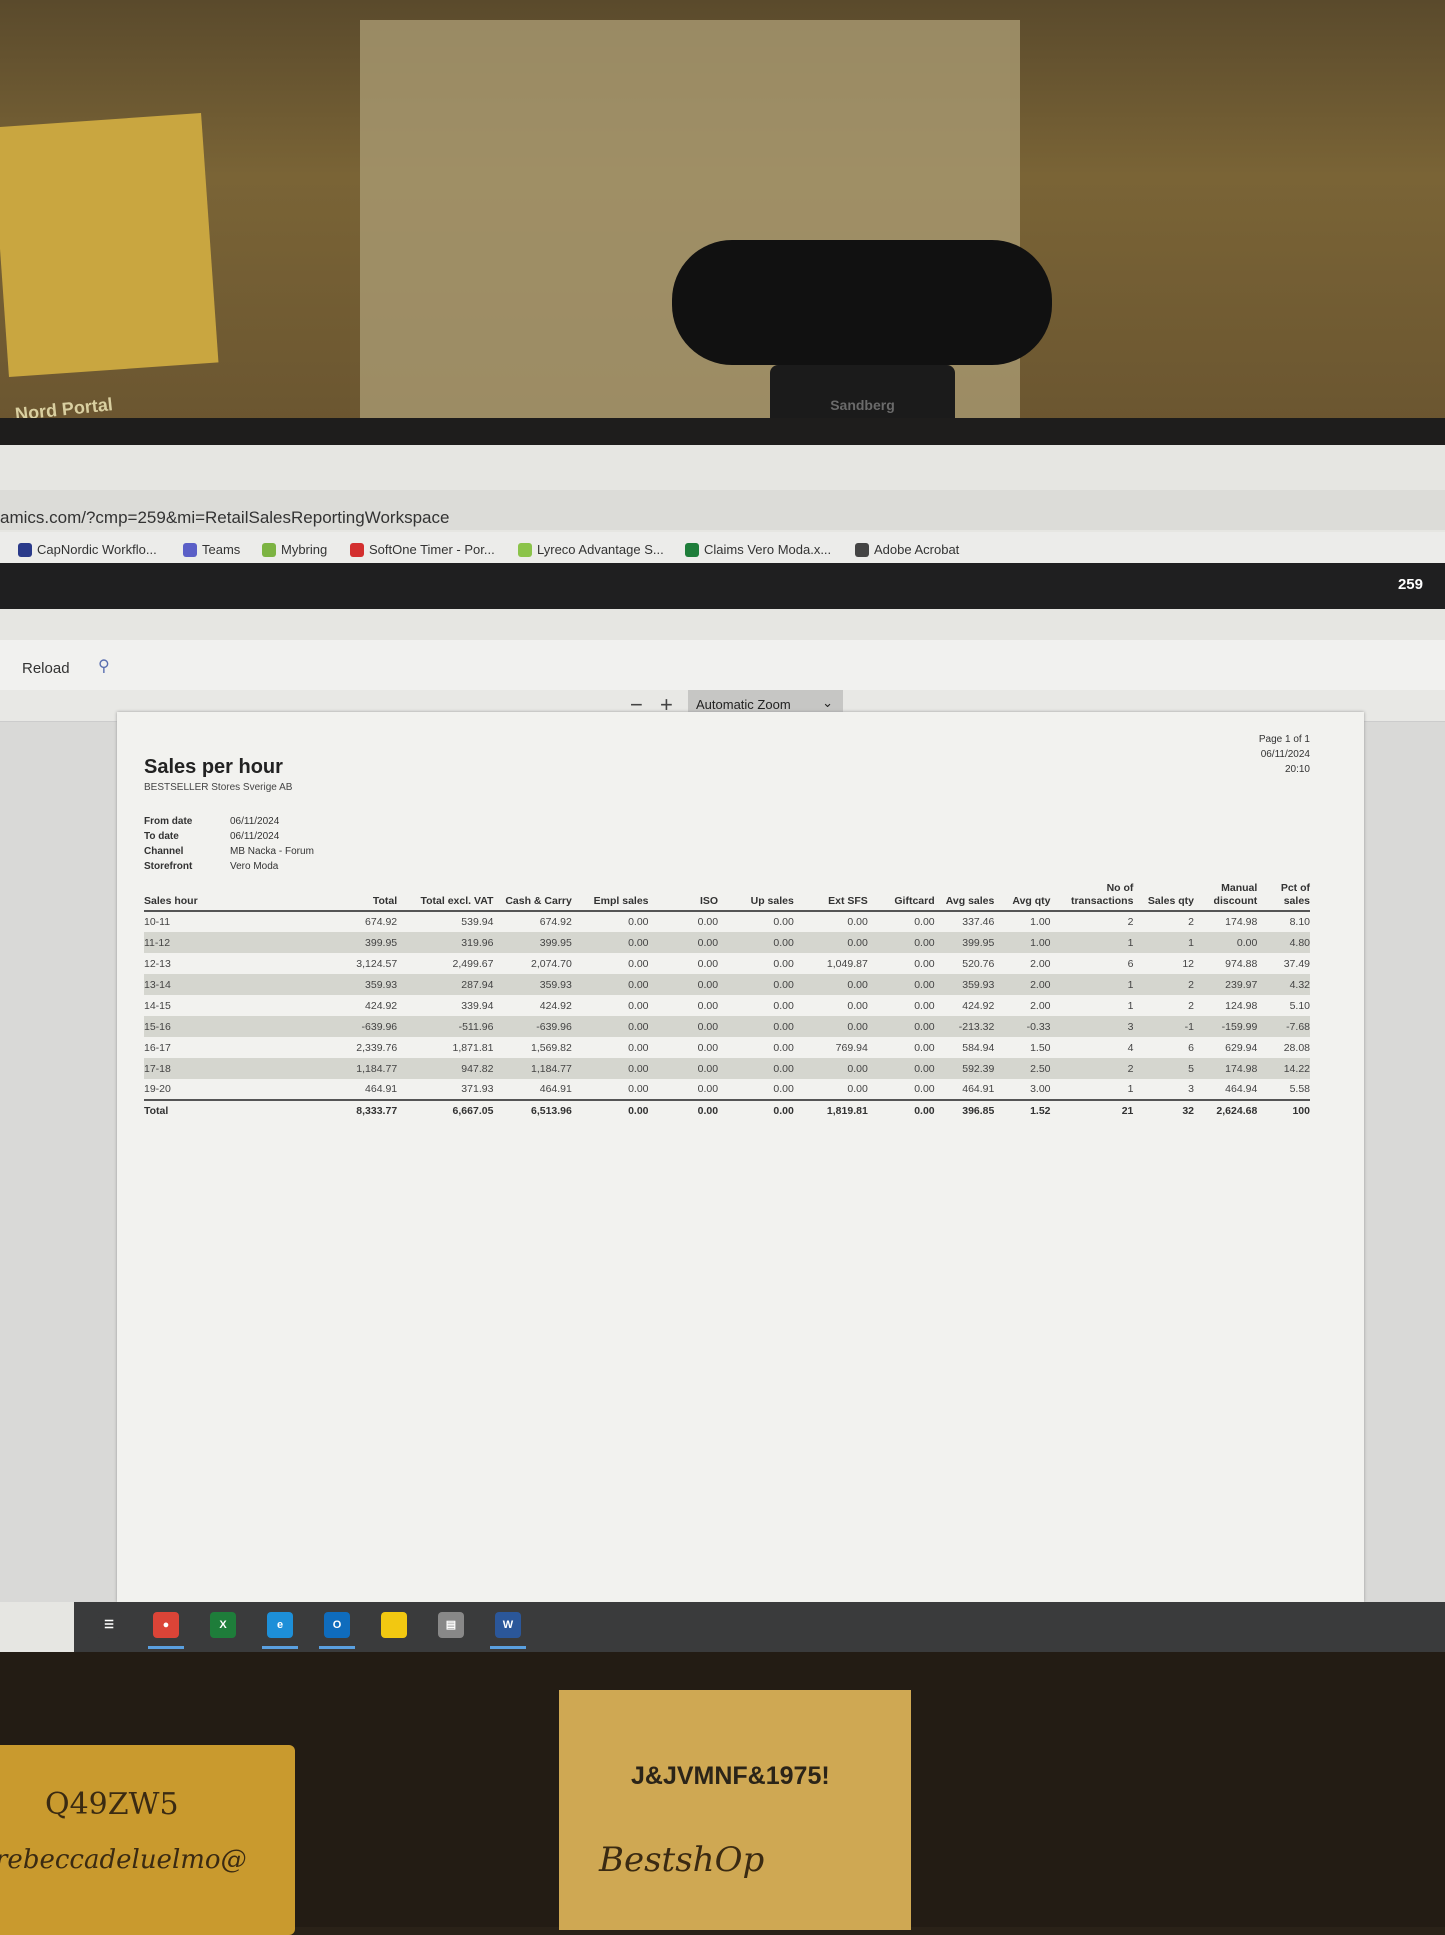  I want to click on note-password: J&JVMNF&1975!, so click(730, 1776).